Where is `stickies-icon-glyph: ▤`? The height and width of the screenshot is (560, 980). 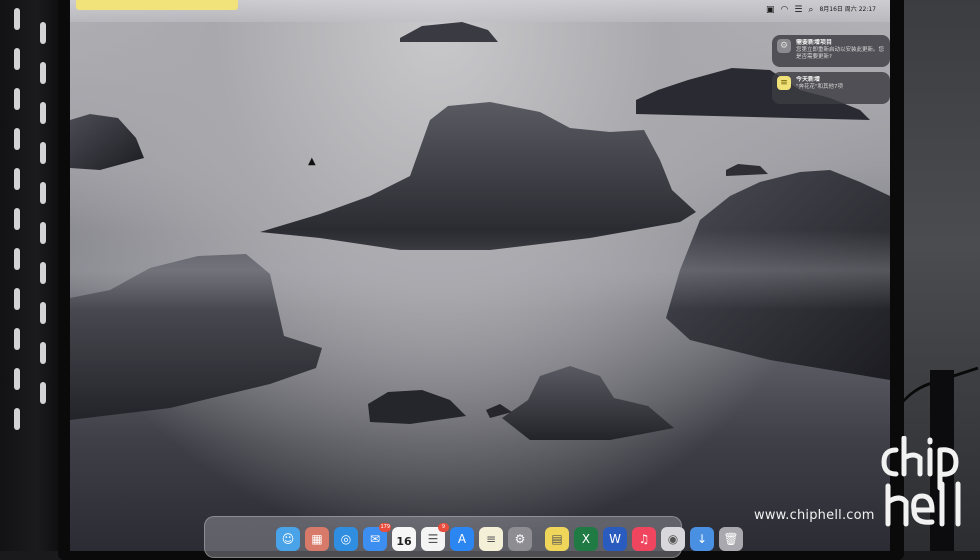 stickies-icon-glyph: ▤ is located at coordinates (557, 539).